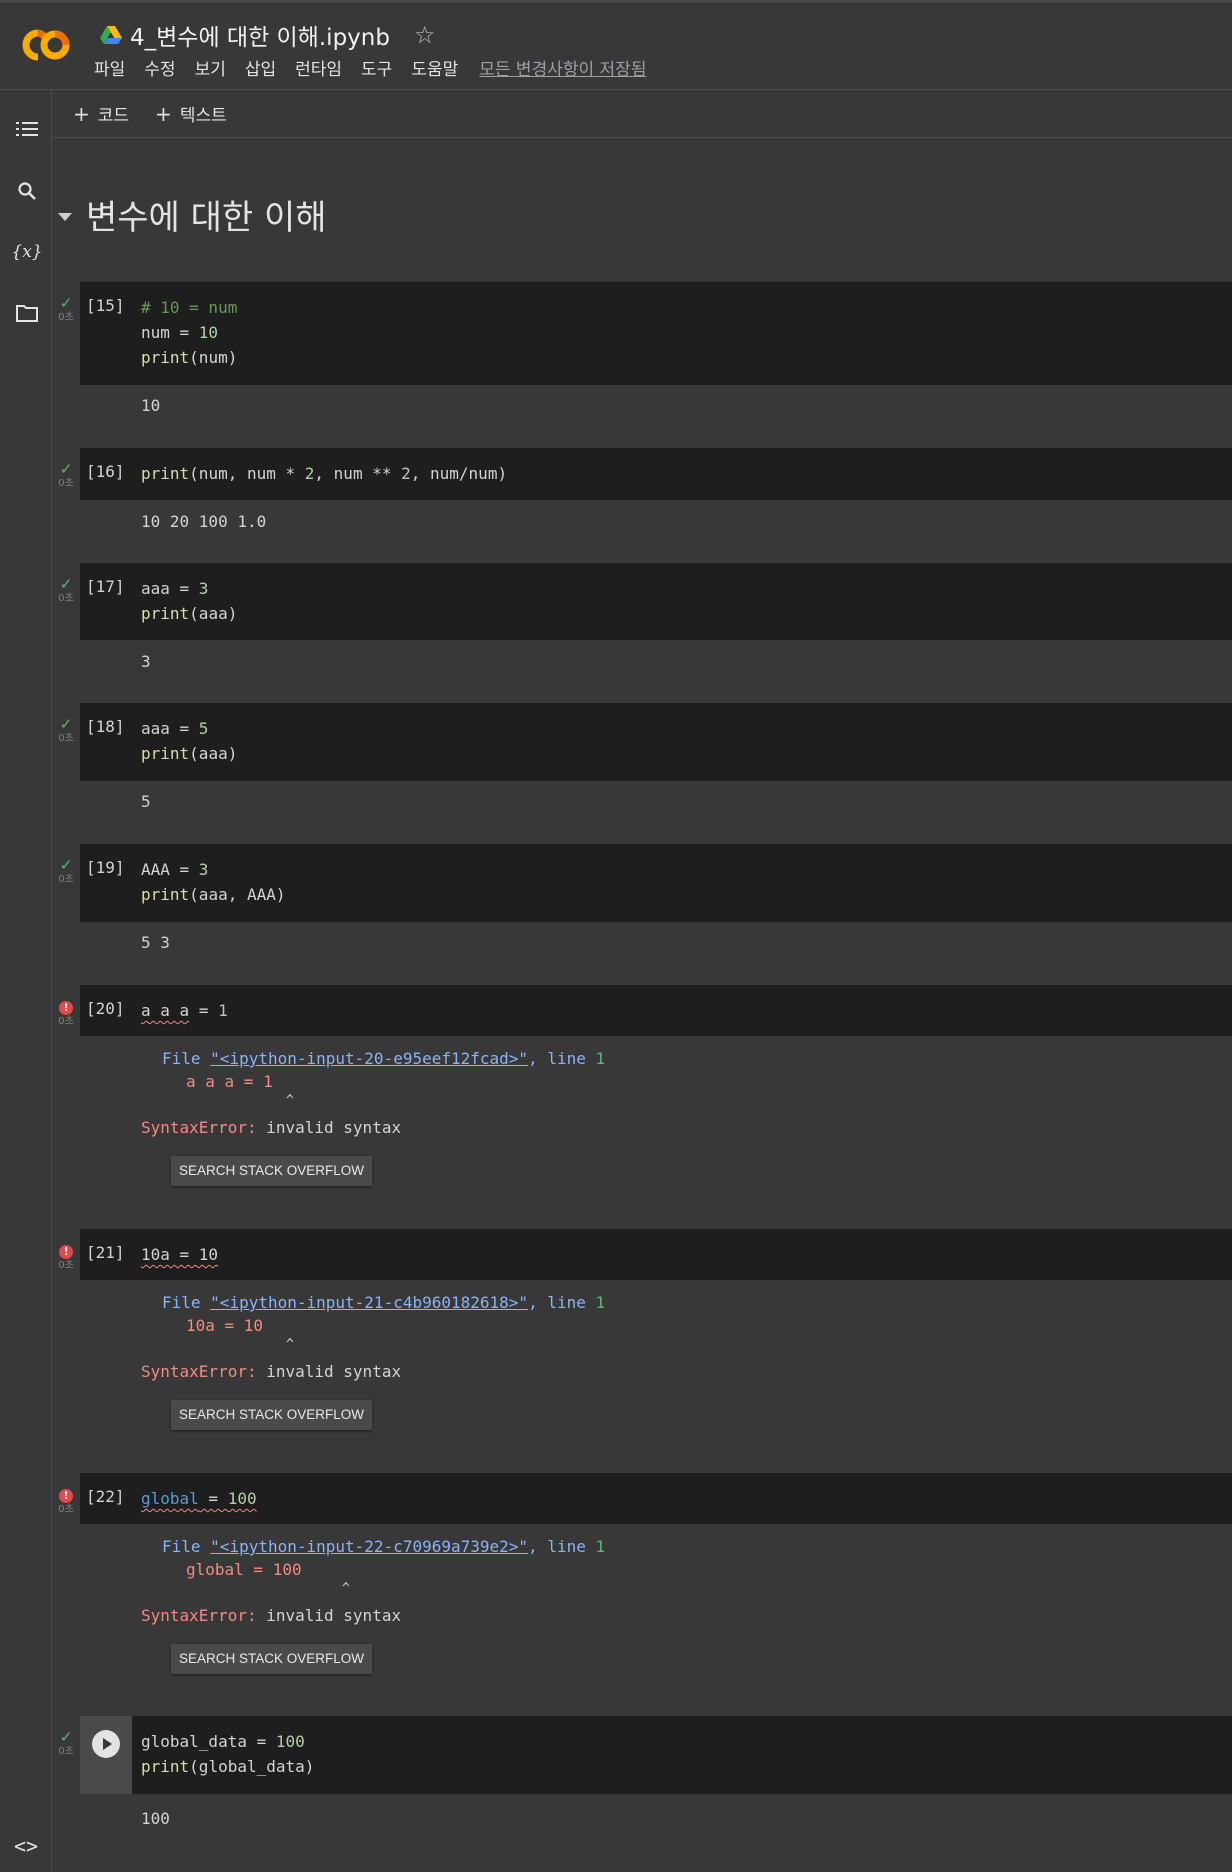  I want to click on code-source: # 10 = num num = 10 print(num), so click(189, 332).